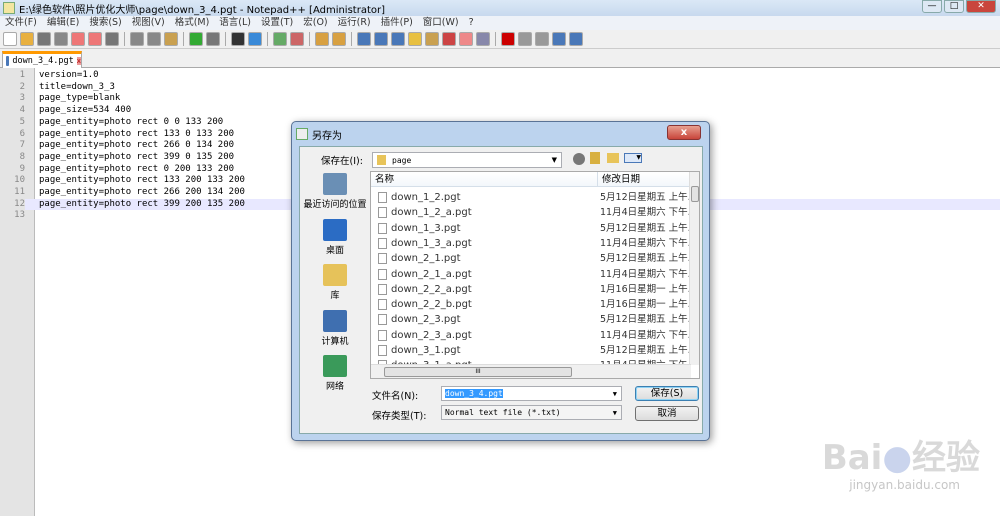 Image resolution: width=1000 pixels, height=516 pixels. What do you see at coordinates (105, 23) in the screenshot?
I see `menu-item: 搜索(S)` at bounding box center [105, 23].